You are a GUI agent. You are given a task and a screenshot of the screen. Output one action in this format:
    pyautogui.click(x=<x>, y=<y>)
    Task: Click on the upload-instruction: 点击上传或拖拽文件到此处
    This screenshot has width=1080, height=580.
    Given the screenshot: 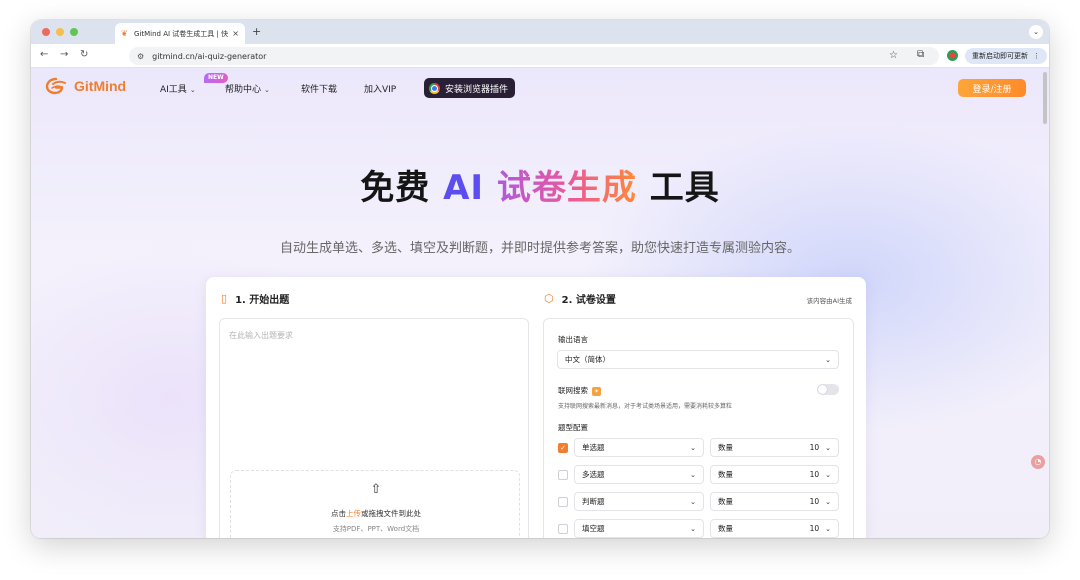 What is the action you would take?
    pyautogui.click(x=376, y=513)
    